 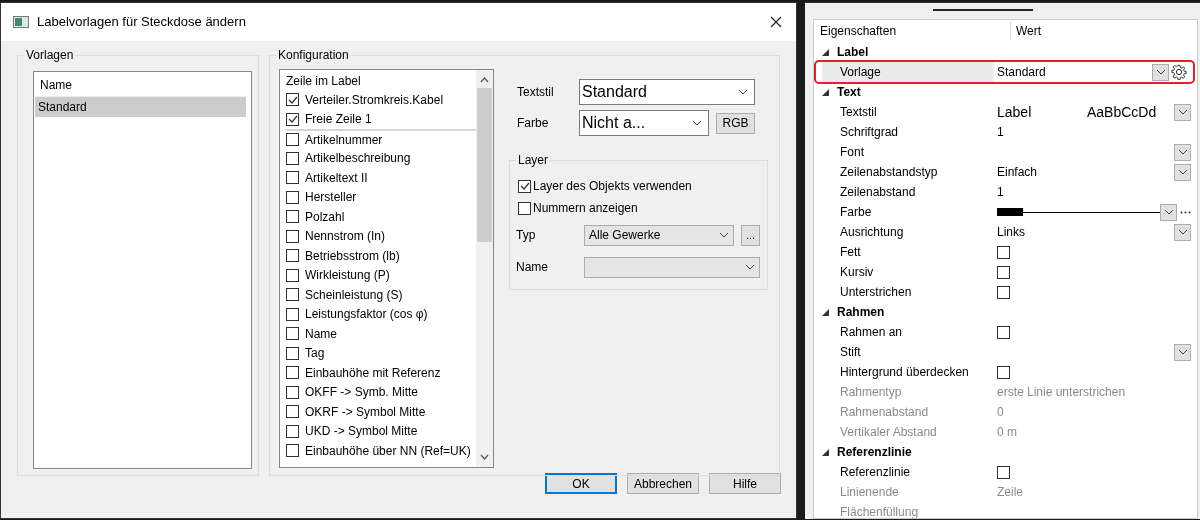 I want to click on property-name: Rahmentyp, so click(x=871, y=392).